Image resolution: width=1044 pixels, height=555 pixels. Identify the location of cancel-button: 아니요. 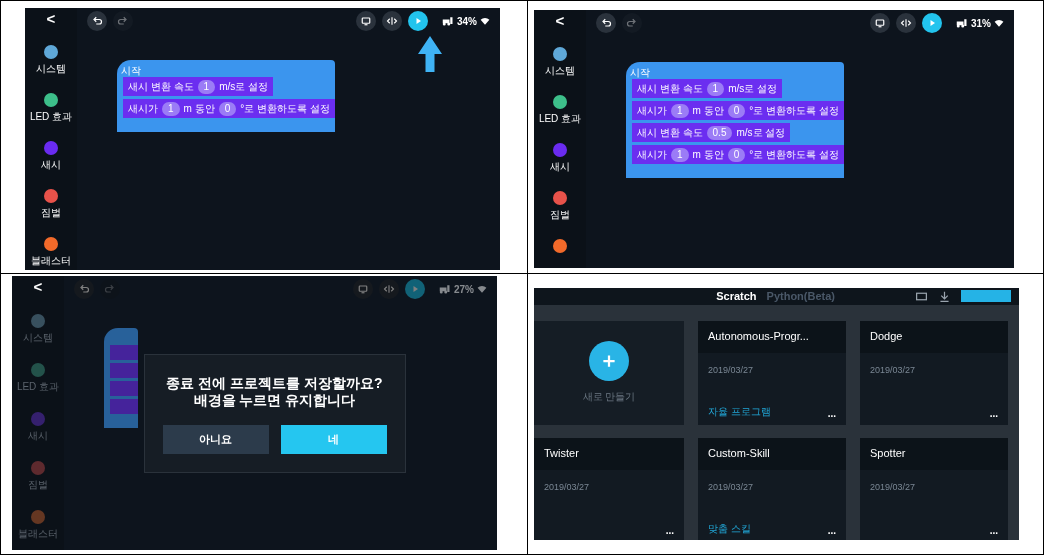
(215, 439).